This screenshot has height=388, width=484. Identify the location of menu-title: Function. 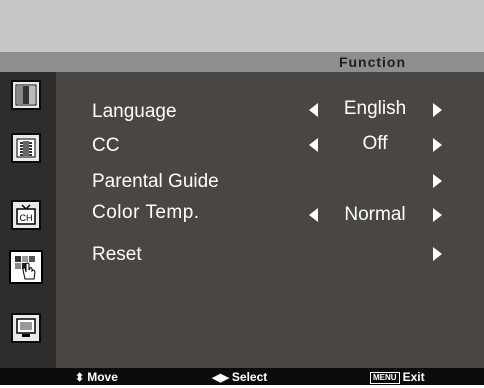
(372, 62).